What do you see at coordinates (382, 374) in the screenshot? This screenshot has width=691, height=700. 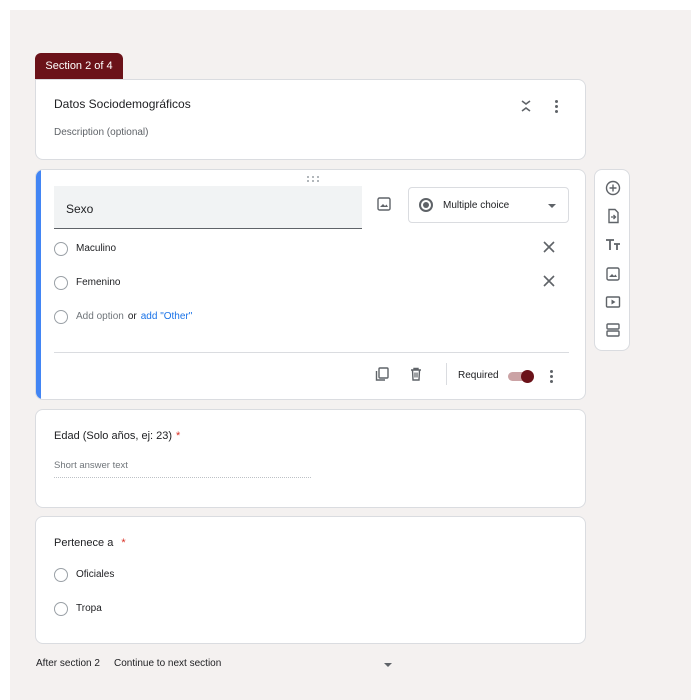 I see `duplicate-icon` at bounding box center [382, 374].